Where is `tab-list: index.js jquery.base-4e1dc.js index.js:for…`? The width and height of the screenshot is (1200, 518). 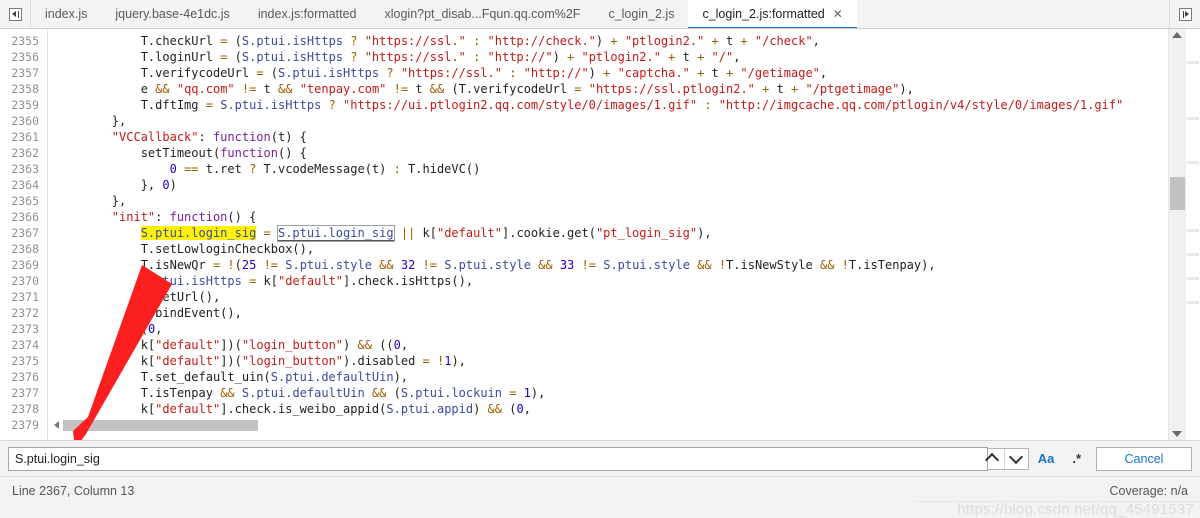
tab-list: index.js jquery.base-4e1dc.js index.js:for… is located at coordinates (600, 14).